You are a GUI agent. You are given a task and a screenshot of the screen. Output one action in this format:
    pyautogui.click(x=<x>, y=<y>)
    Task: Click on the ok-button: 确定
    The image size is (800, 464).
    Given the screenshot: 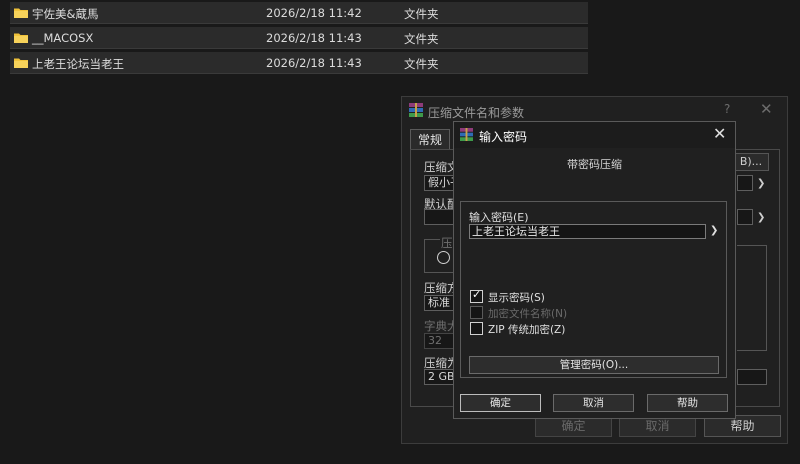 What is the action you would take?
    pyautogui.click(x=500, y=403)
    